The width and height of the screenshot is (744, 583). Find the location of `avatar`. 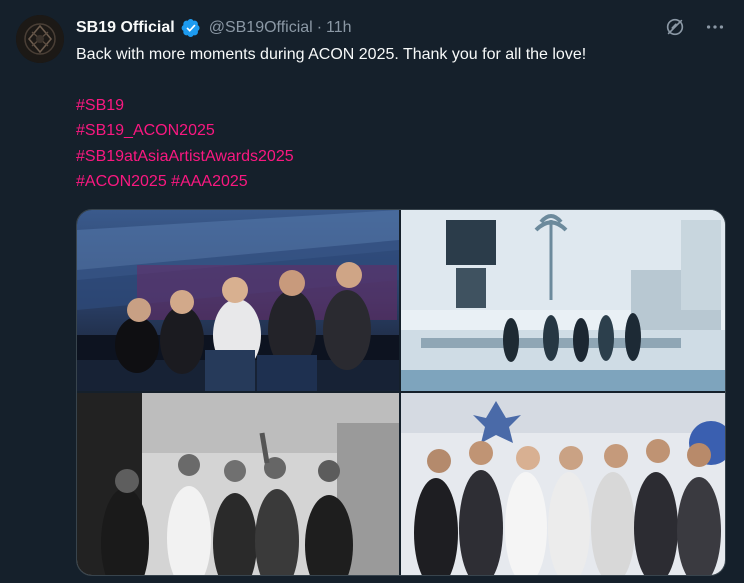

avatar is located at coordinates (40, 39).